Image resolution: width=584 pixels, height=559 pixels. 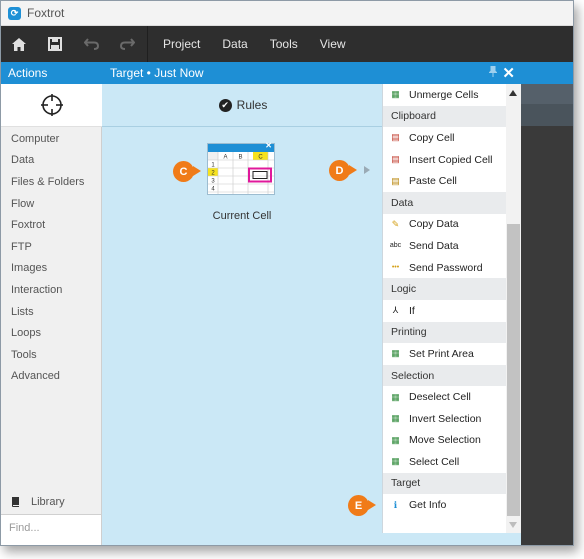 I want to click on category-files-folders: Files & Folders, so click(x=51, y=182).